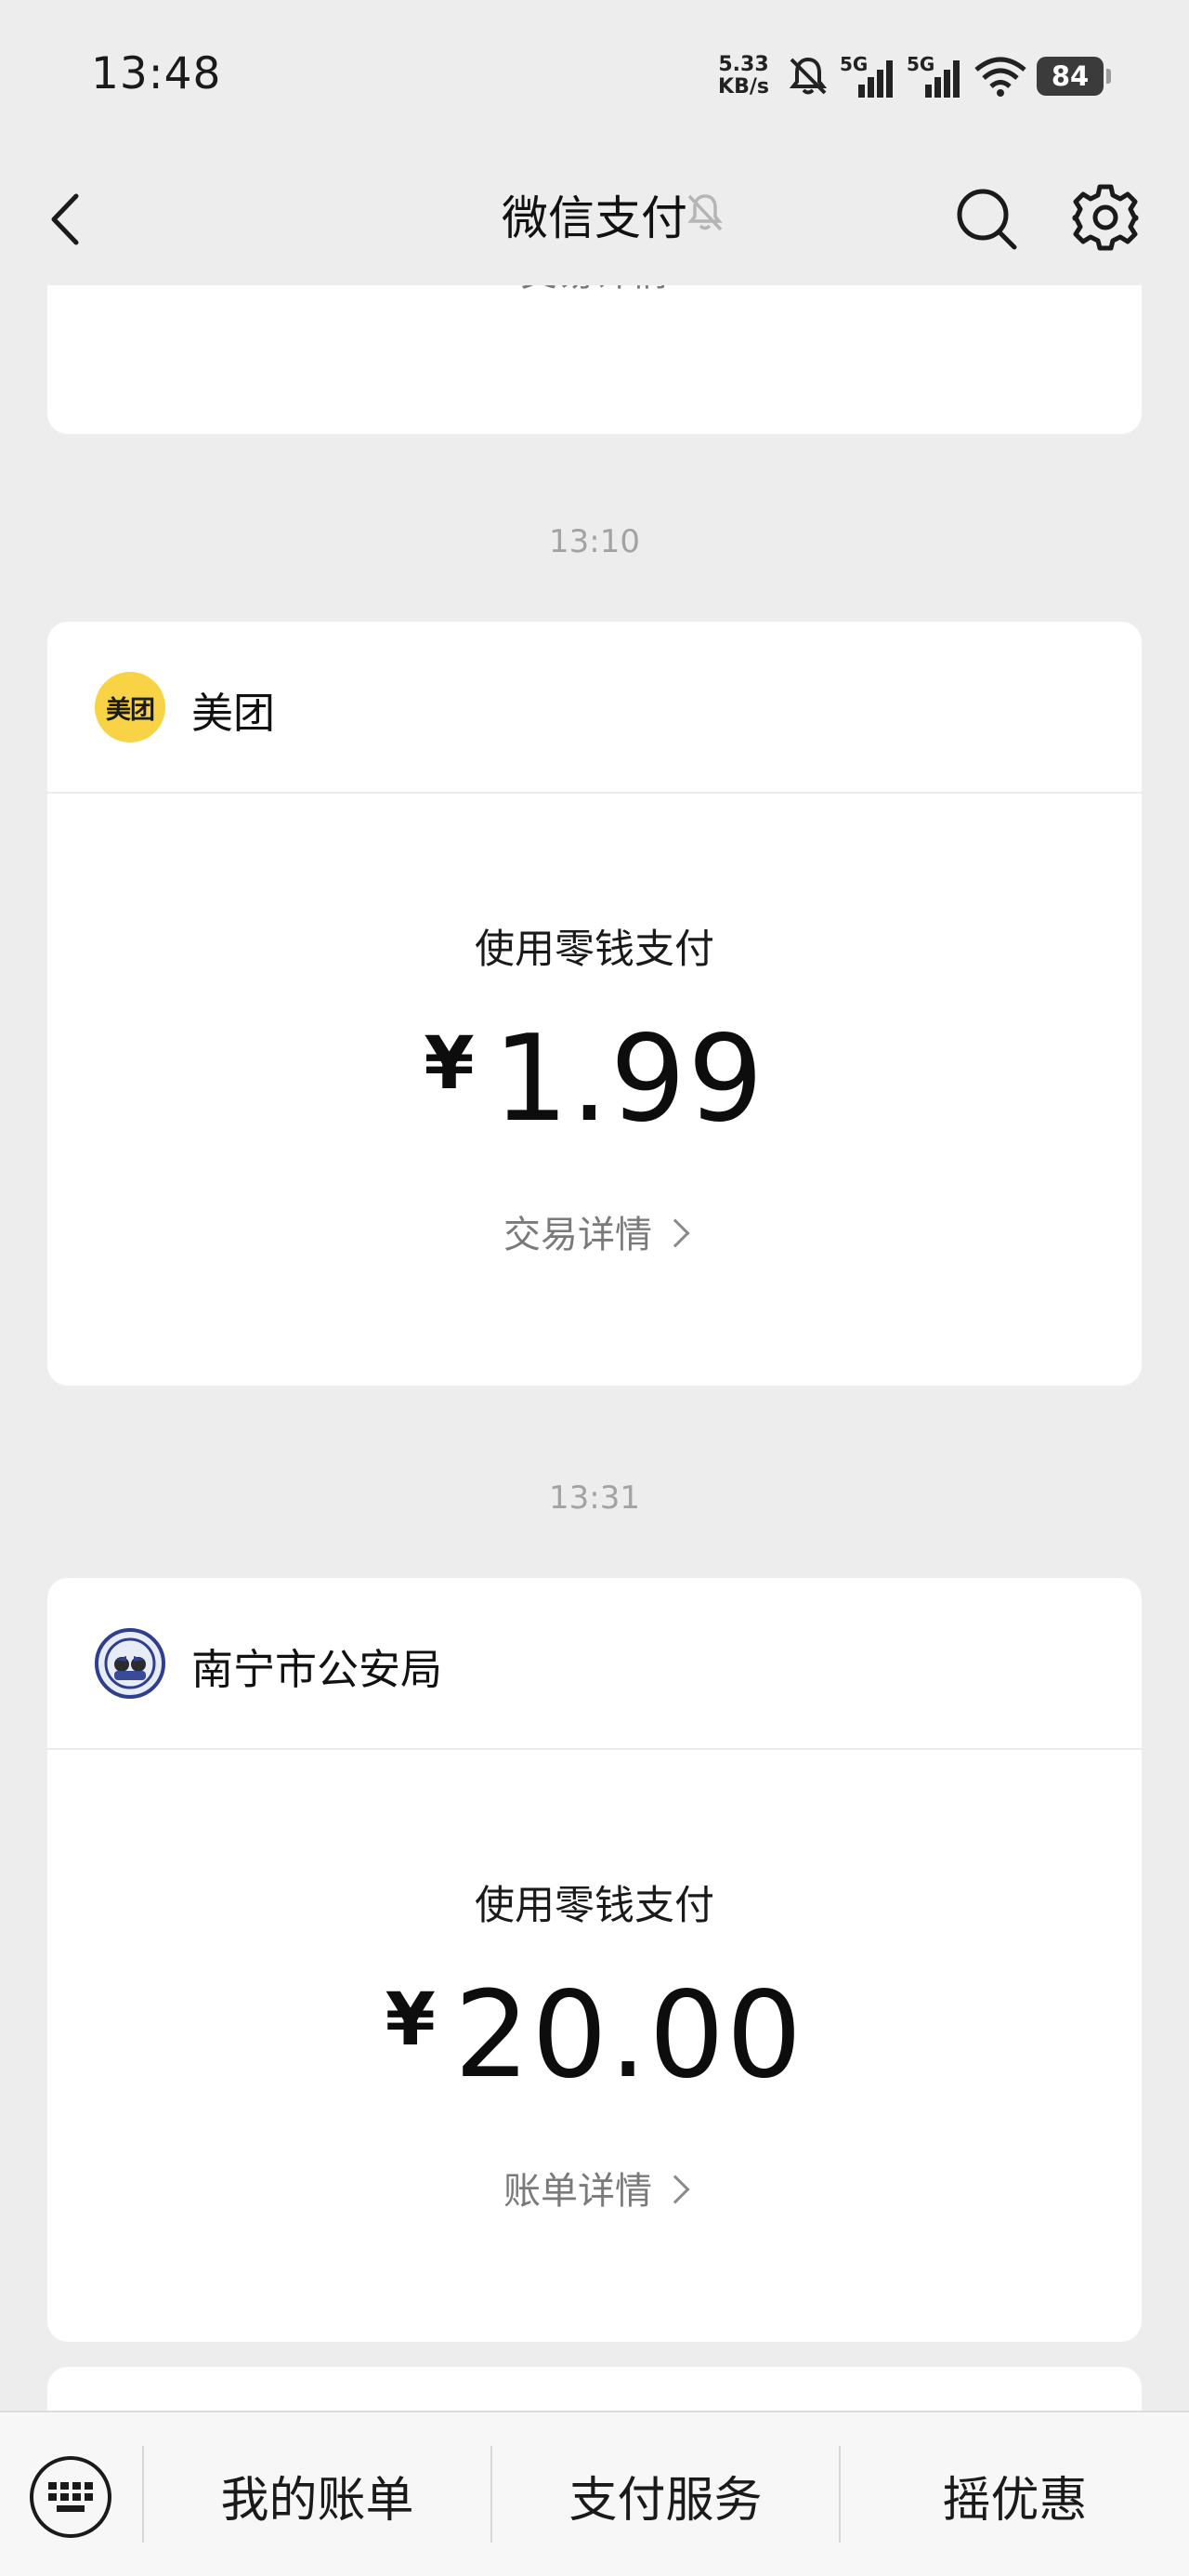 The height and width of the screenshot is (2576, 1189). I want to click on message-timestamp: 13:10, so click(594, 541).